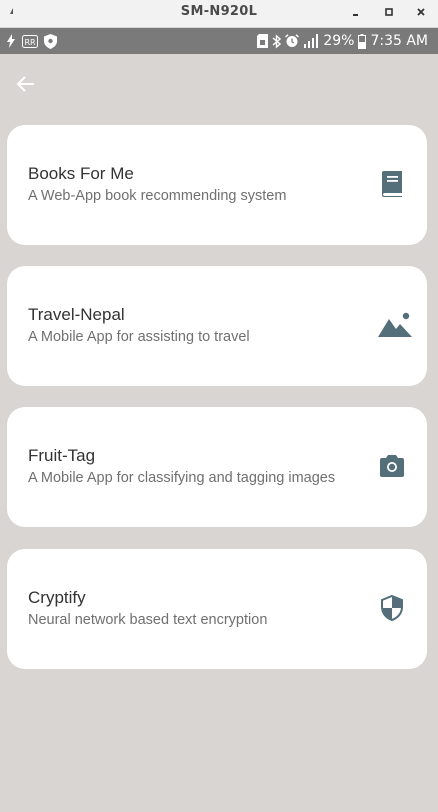 This screenshot has height=812, width=438. I want to click on status-time: 7:35 AM, so click(399, 41).